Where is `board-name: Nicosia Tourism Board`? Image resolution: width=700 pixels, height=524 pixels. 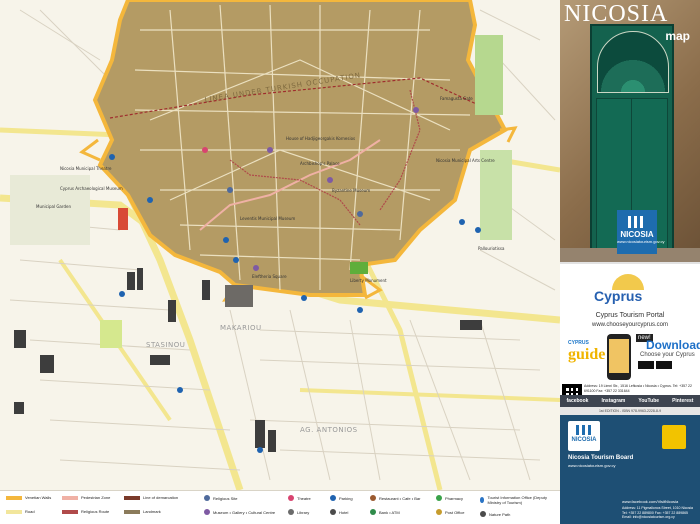 board-name: Nicosia Tourism Board is located at coordinates (601, 458).